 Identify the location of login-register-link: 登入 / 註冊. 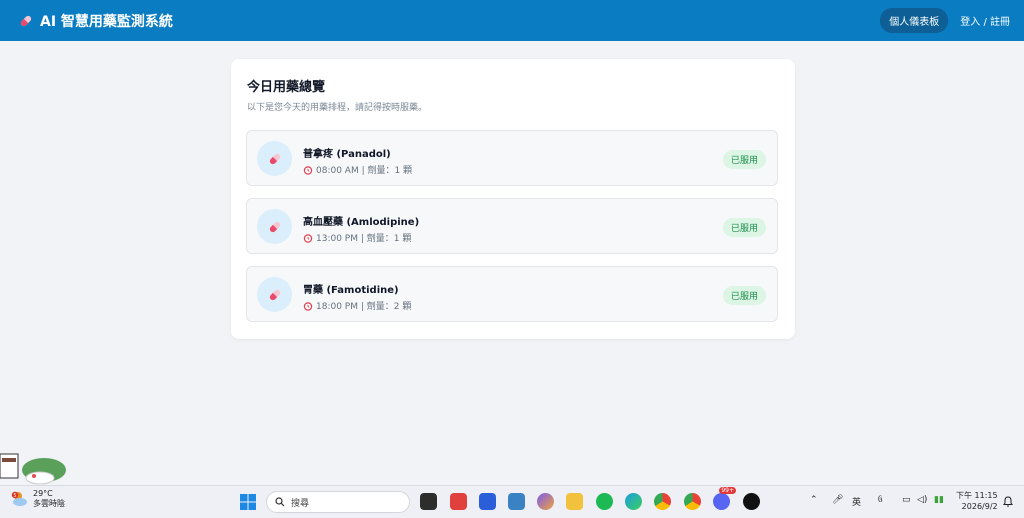
(985, 20).